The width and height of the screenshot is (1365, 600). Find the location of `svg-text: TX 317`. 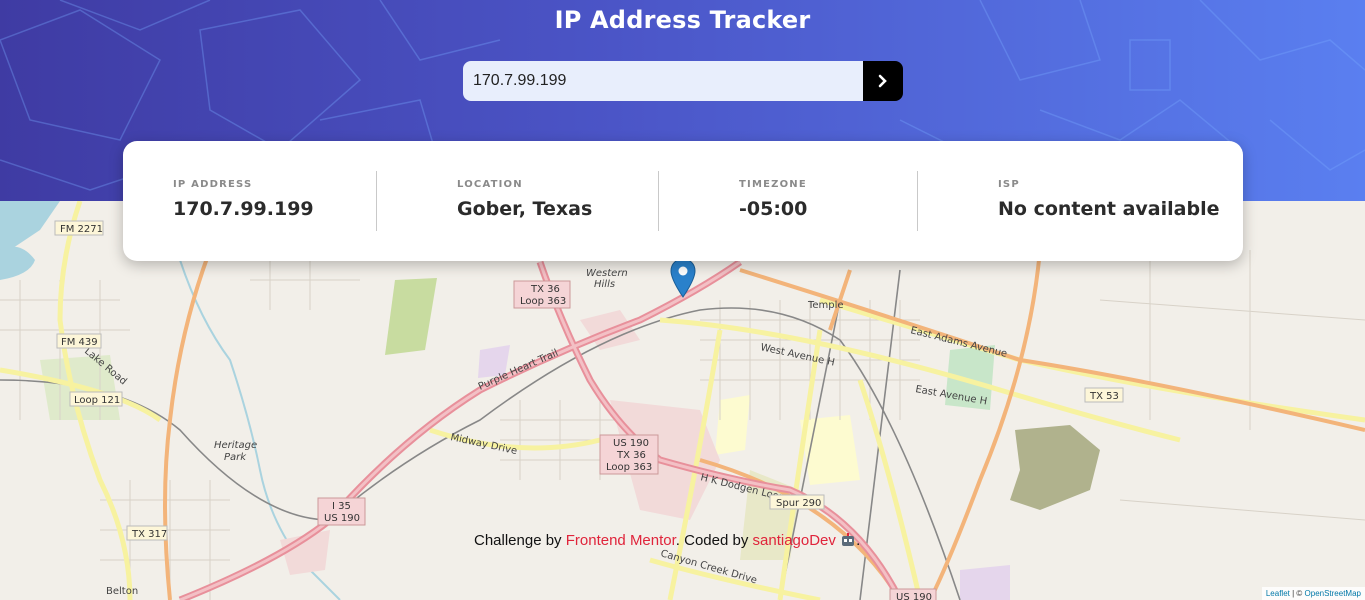

svg-text: TX 317 is located at coordinates (149, 534).